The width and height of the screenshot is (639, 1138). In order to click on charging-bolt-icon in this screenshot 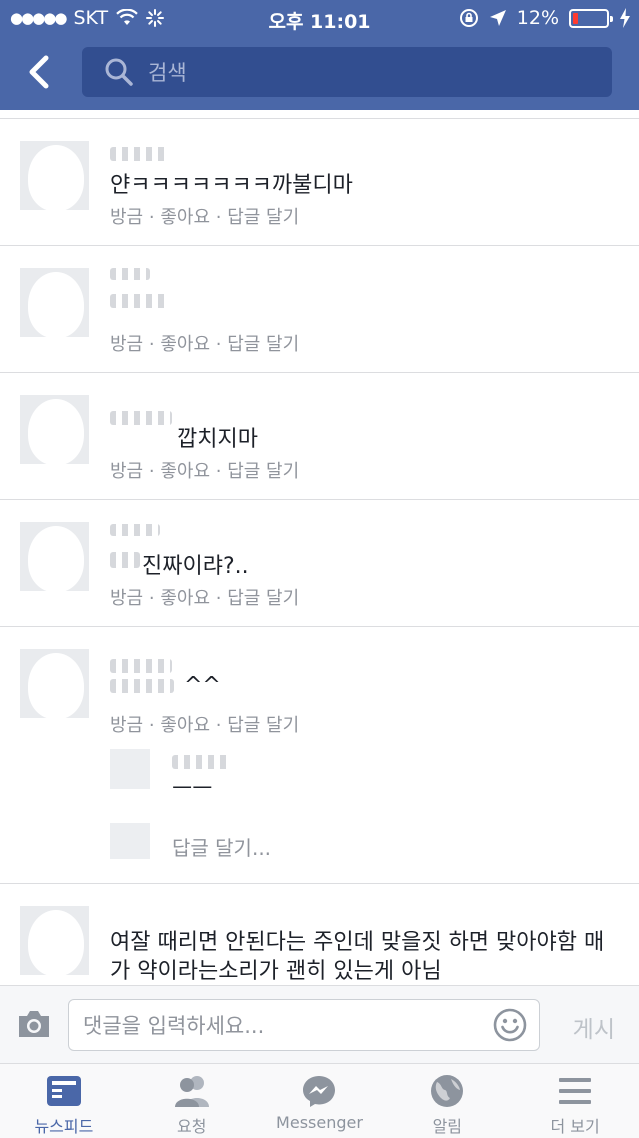, I will do `click(625, 18)`.